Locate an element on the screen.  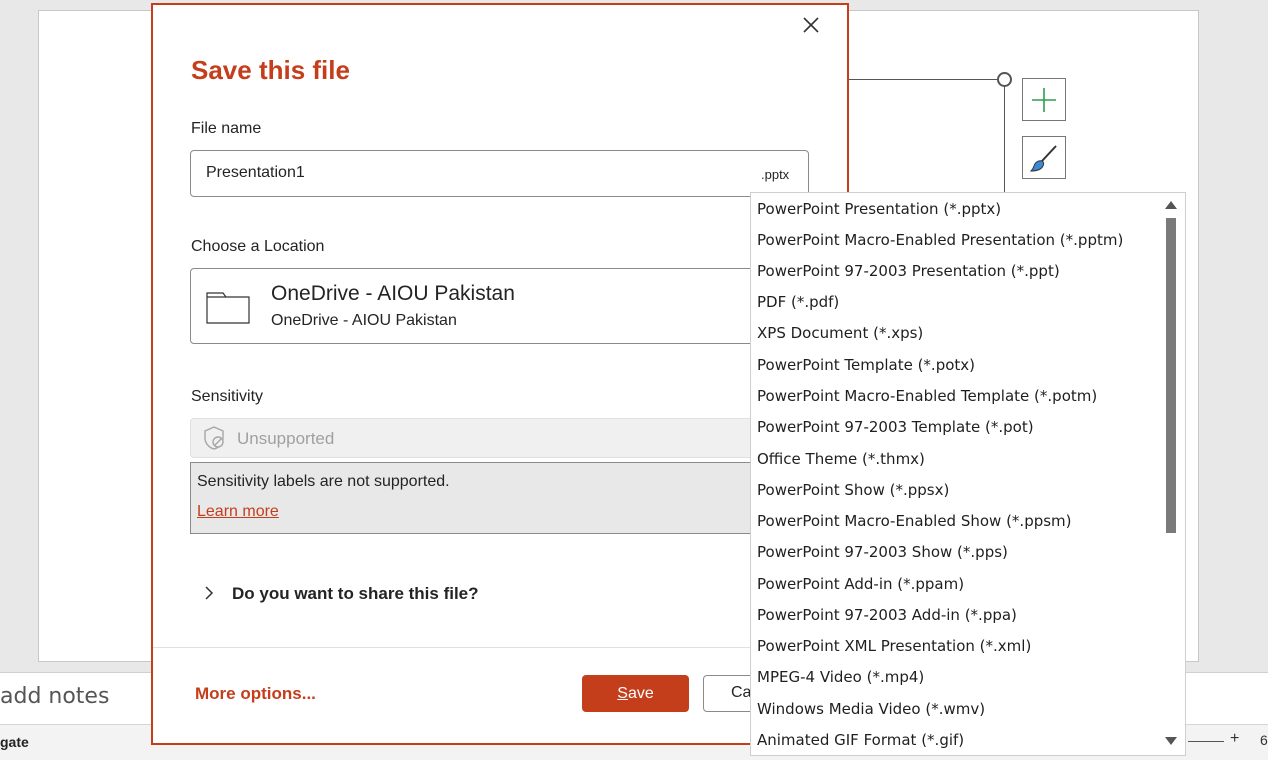
file-name-label: File name is located at coordinates (226, 128).